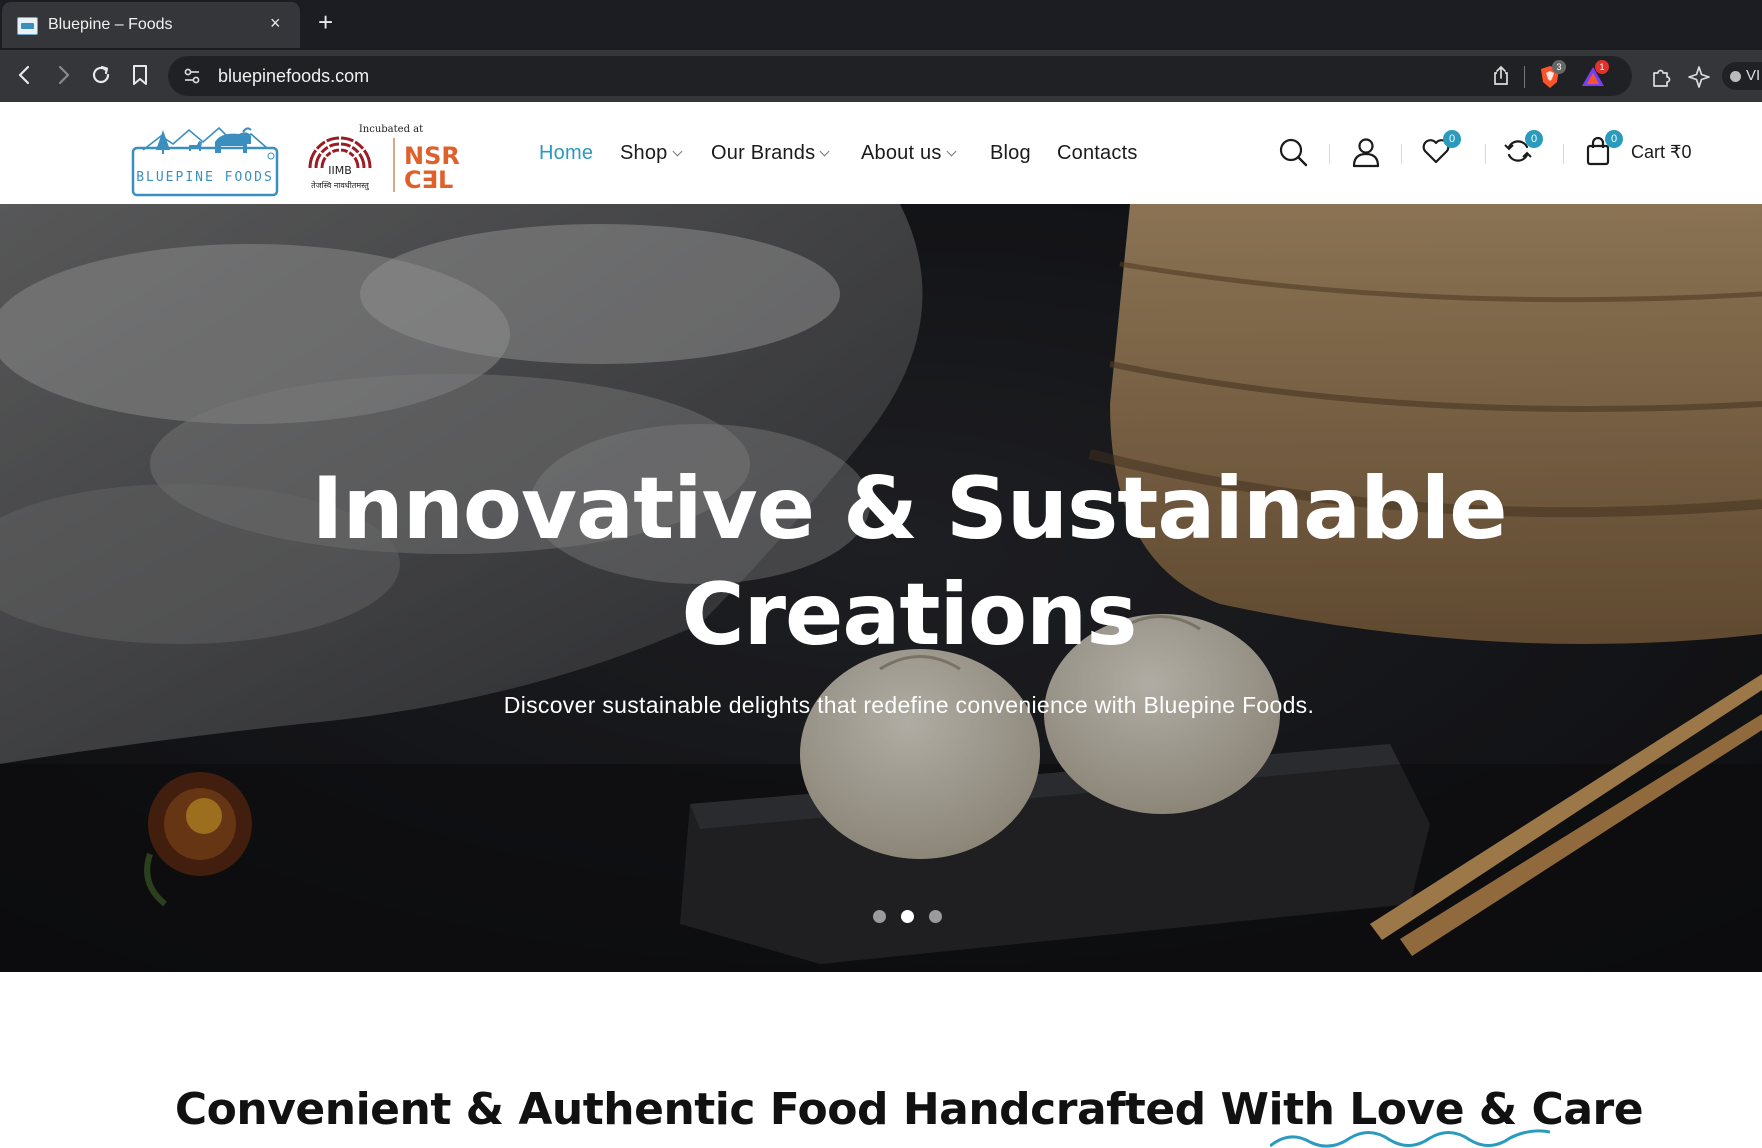  I want to click on share-icon, so click(1501, 76).